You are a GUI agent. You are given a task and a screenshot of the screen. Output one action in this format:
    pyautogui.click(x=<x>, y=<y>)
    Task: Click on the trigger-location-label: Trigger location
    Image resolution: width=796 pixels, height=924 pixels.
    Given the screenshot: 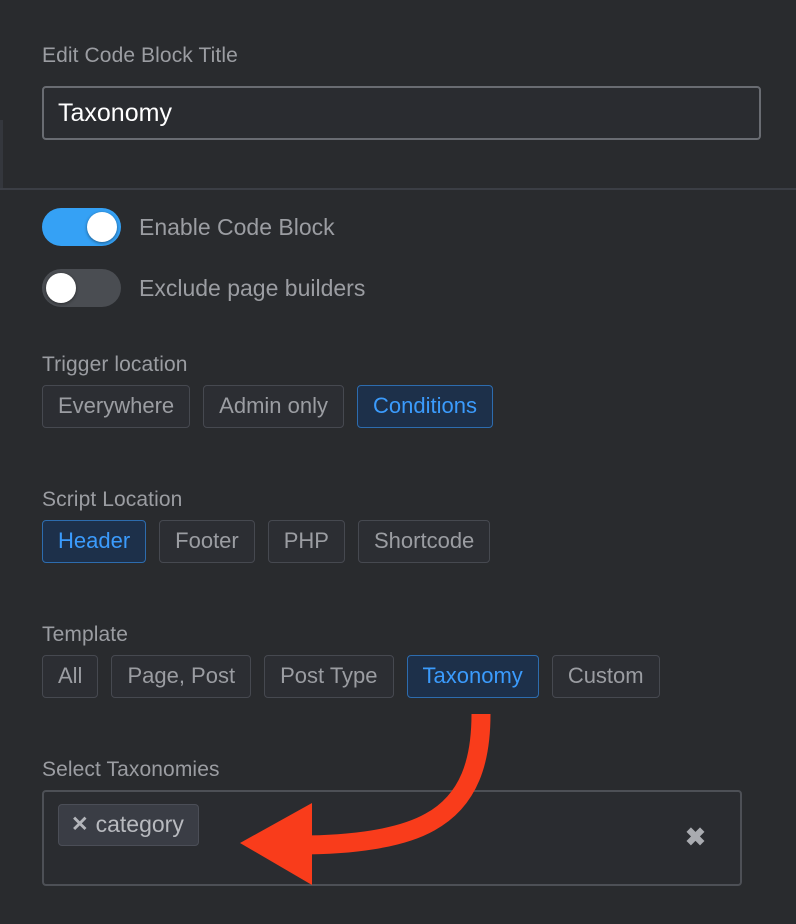 What is the action you would take?
    pyautogui.click(x=115, y=364)
    